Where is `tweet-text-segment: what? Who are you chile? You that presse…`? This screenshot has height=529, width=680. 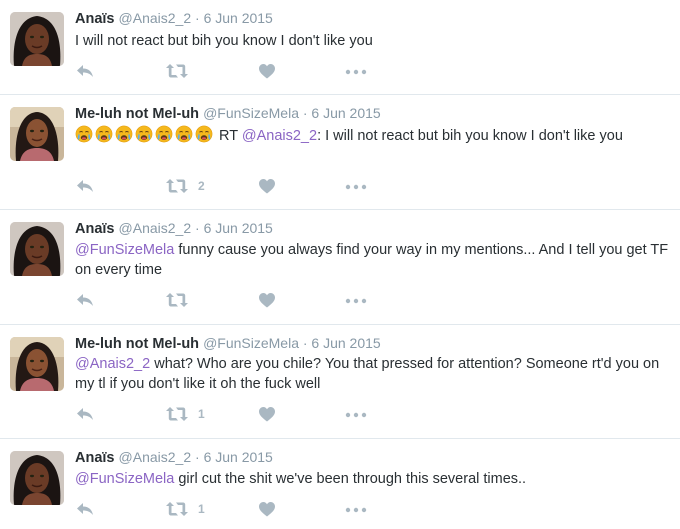 tweet-text-segment: what? Who are you chile? You that presse… is located at coordinates (367, 374).